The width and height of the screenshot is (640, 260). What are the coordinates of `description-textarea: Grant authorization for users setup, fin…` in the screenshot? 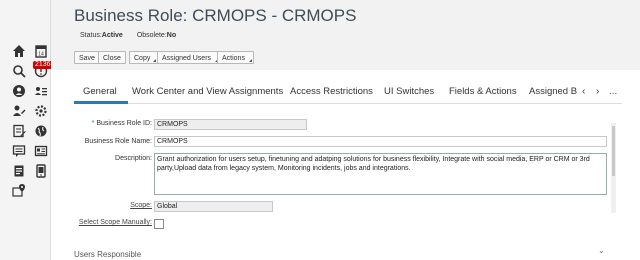 It's located at (380, 174).